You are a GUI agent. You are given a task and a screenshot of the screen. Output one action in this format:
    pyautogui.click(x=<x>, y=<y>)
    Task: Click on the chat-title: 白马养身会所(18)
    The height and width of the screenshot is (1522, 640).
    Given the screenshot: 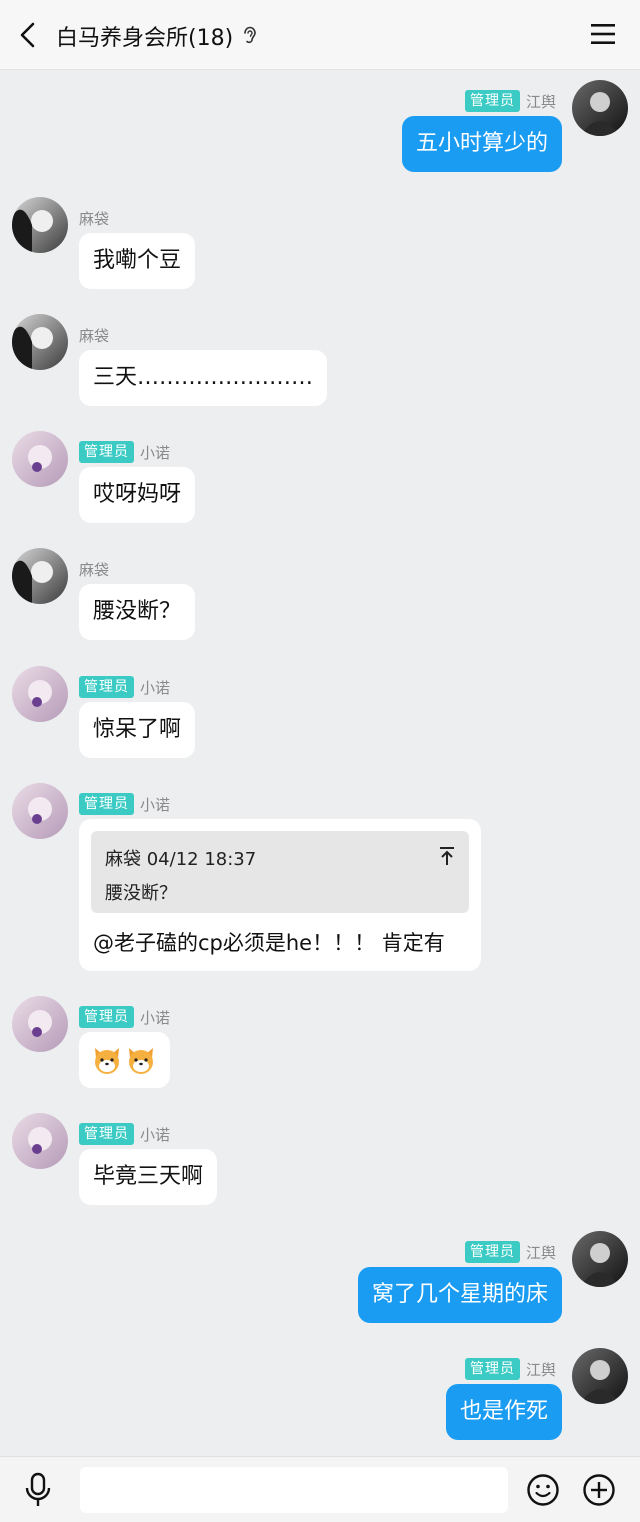 What is the action you would take?
    pyautogui.click(x=145, y=38)
    